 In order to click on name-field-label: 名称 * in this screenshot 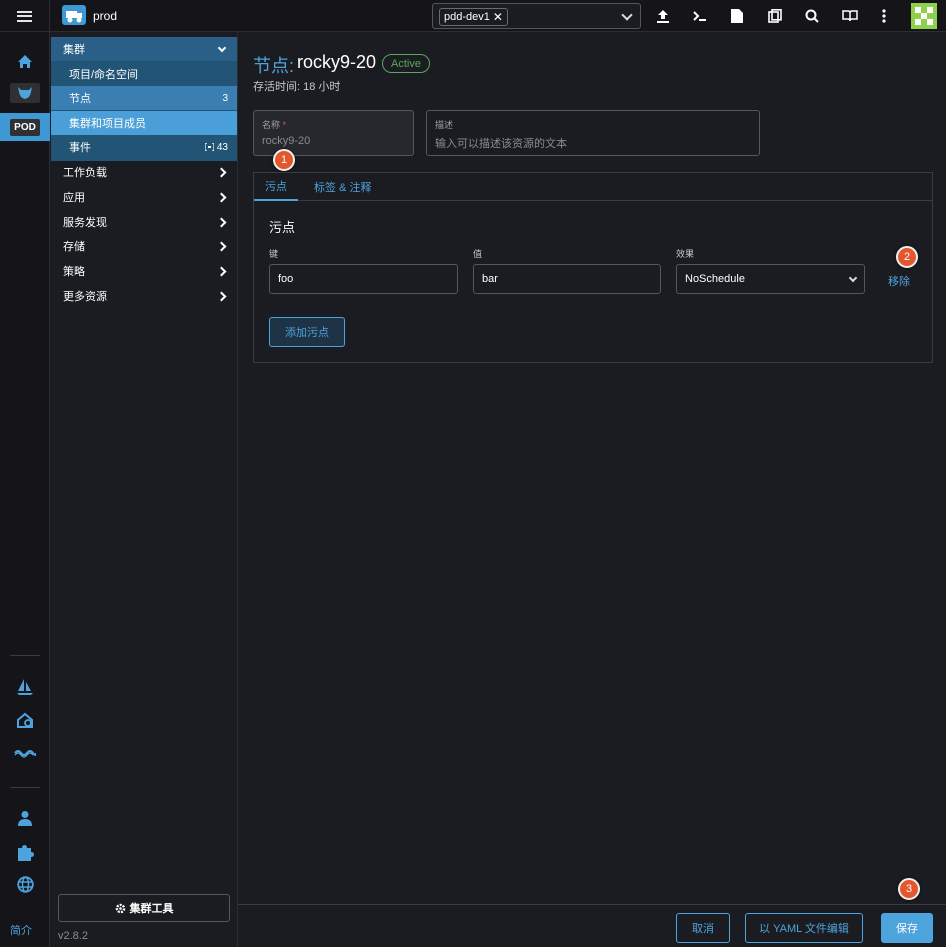, I will do `click(274, 125)`.